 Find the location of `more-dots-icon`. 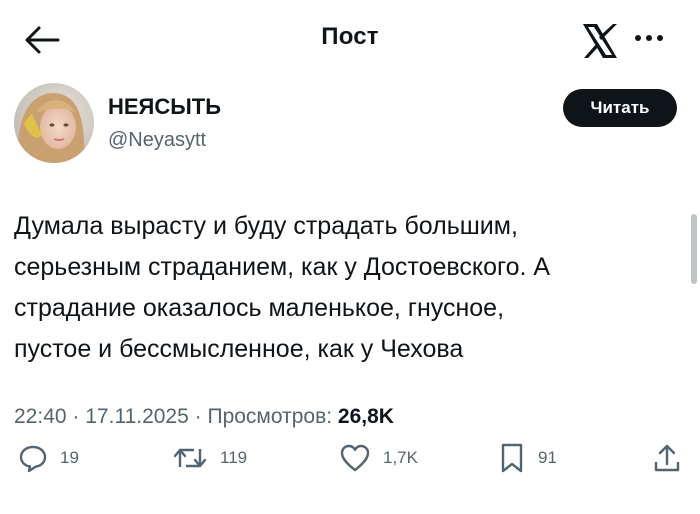

more-dots-icon is located at coordinates (649, 38).